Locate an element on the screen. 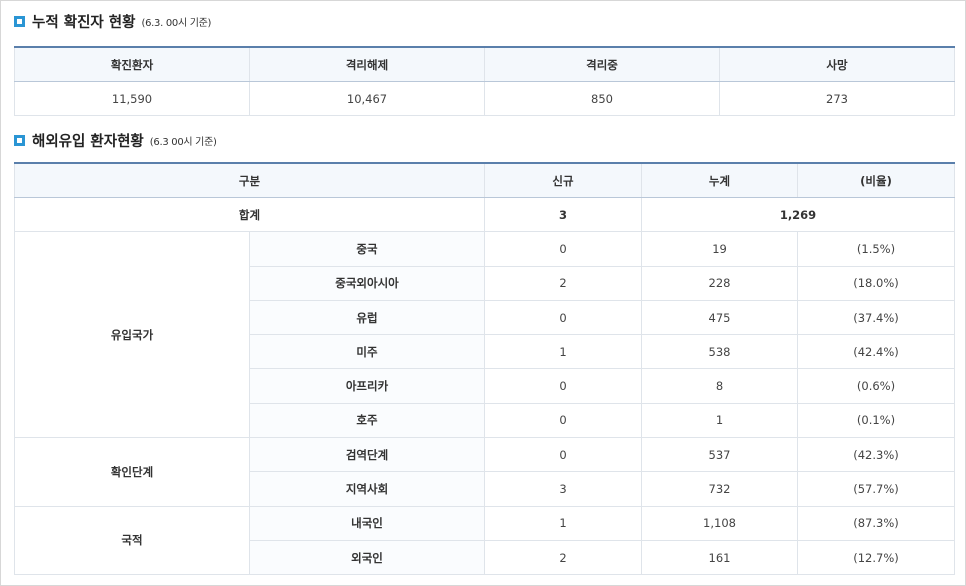 Image resolution: width=966 pixels, height=586 pixels. row-ratio: (42.3%) is located at coordinates (876, 455).